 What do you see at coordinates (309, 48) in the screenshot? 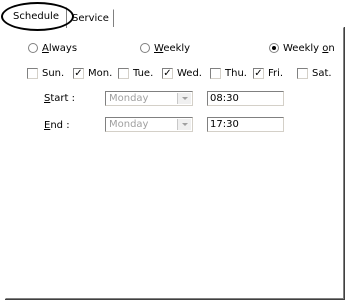
I see `radio-weekly-on-label: Weekly on` at bounding box center [309, 48].